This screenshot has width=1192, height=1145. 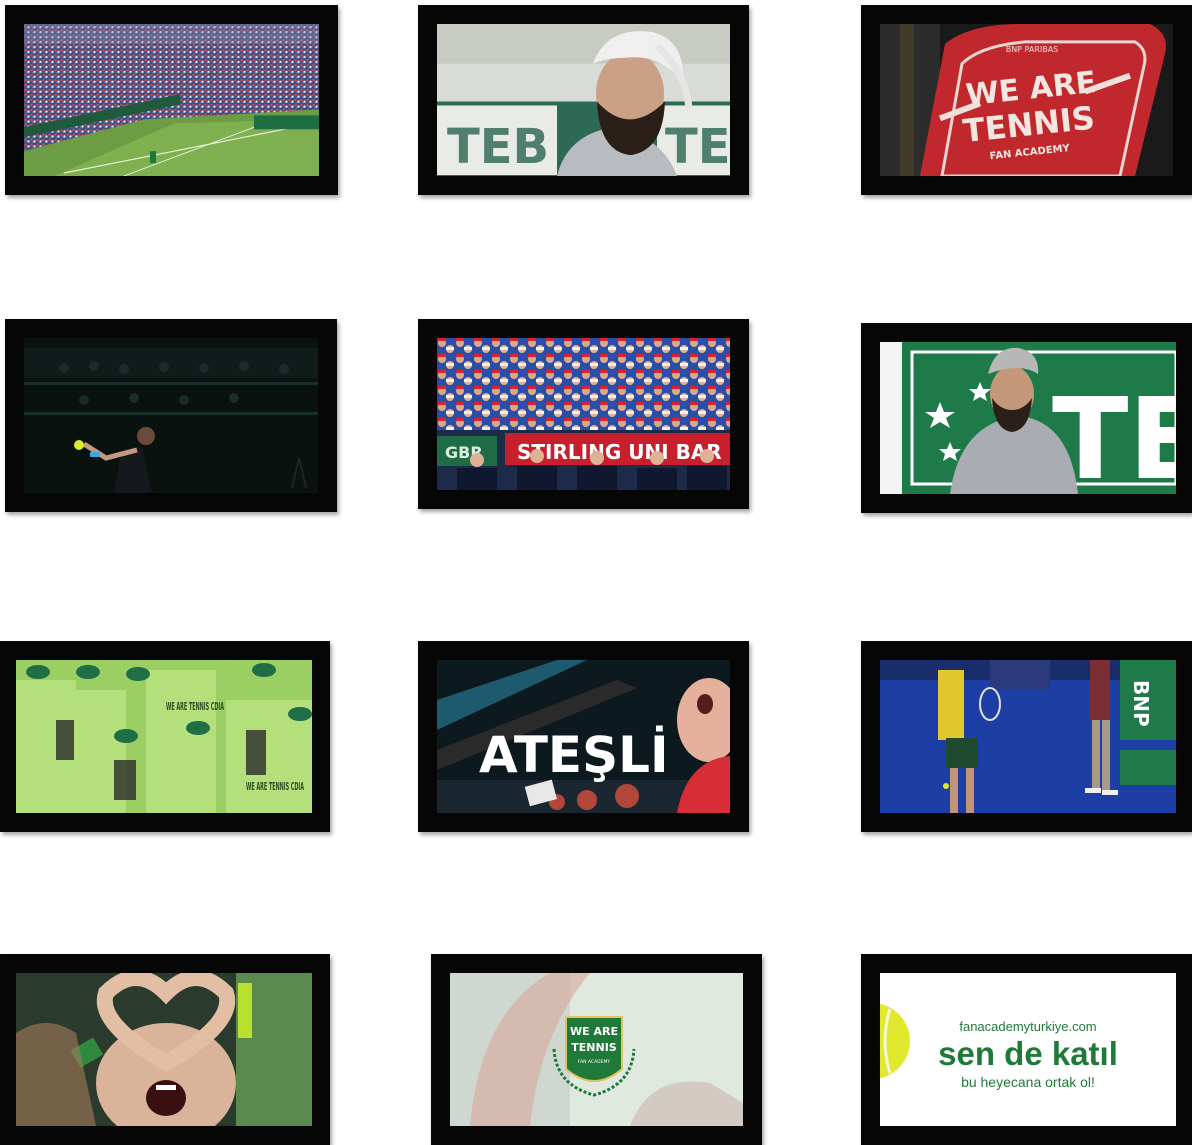 I want to click on shirt-print-2: WE ARE TENNIS CDIA, so click(x=275, y=786).